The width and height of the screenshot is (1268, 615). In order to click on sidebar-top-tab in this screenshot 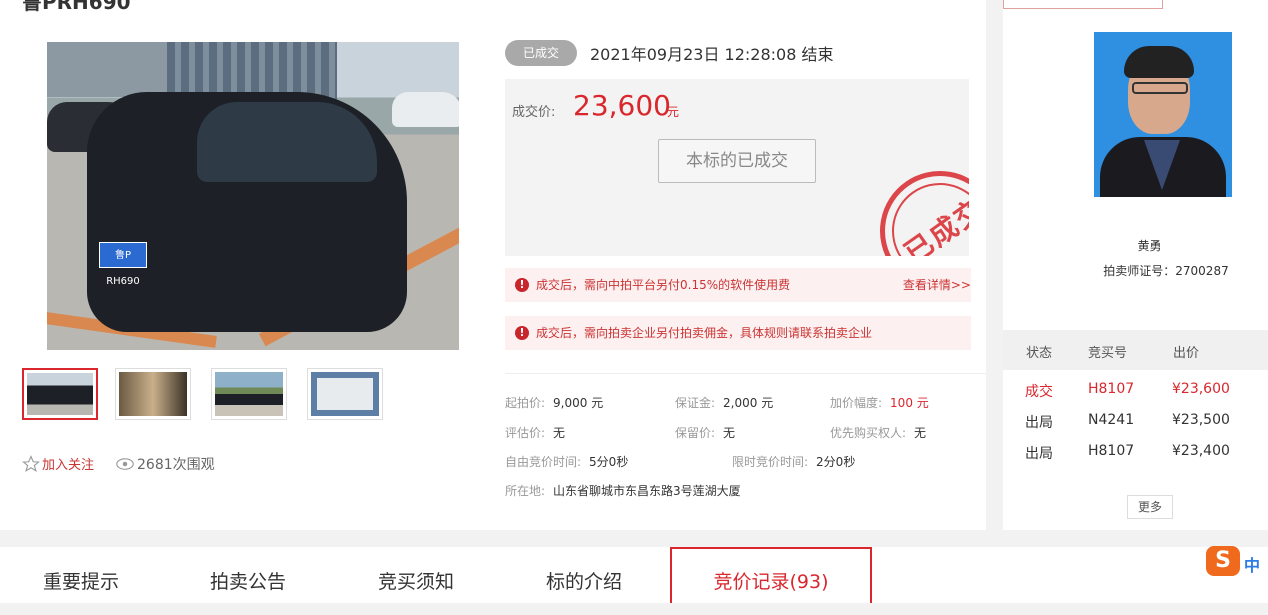, I will do `click(1083, 4)`.